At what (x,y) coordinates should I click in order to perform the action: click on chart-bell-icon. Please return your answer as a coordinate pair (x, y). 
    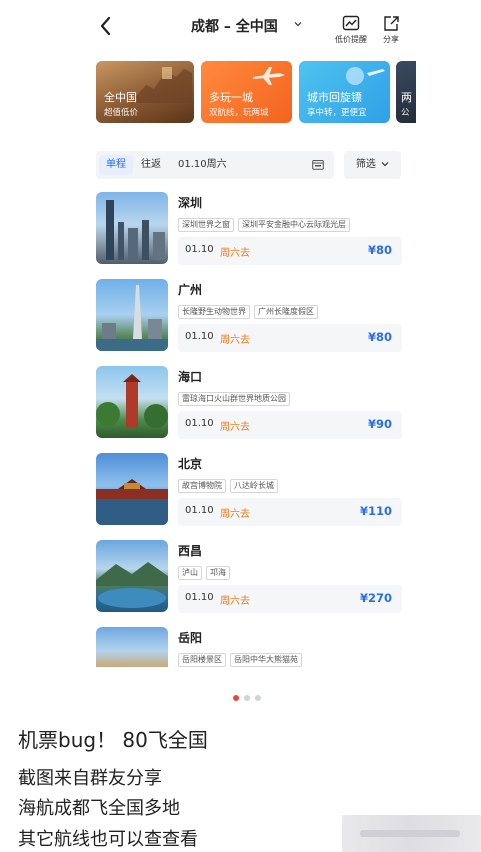
    Looking at the image, I should click on (351, 23).